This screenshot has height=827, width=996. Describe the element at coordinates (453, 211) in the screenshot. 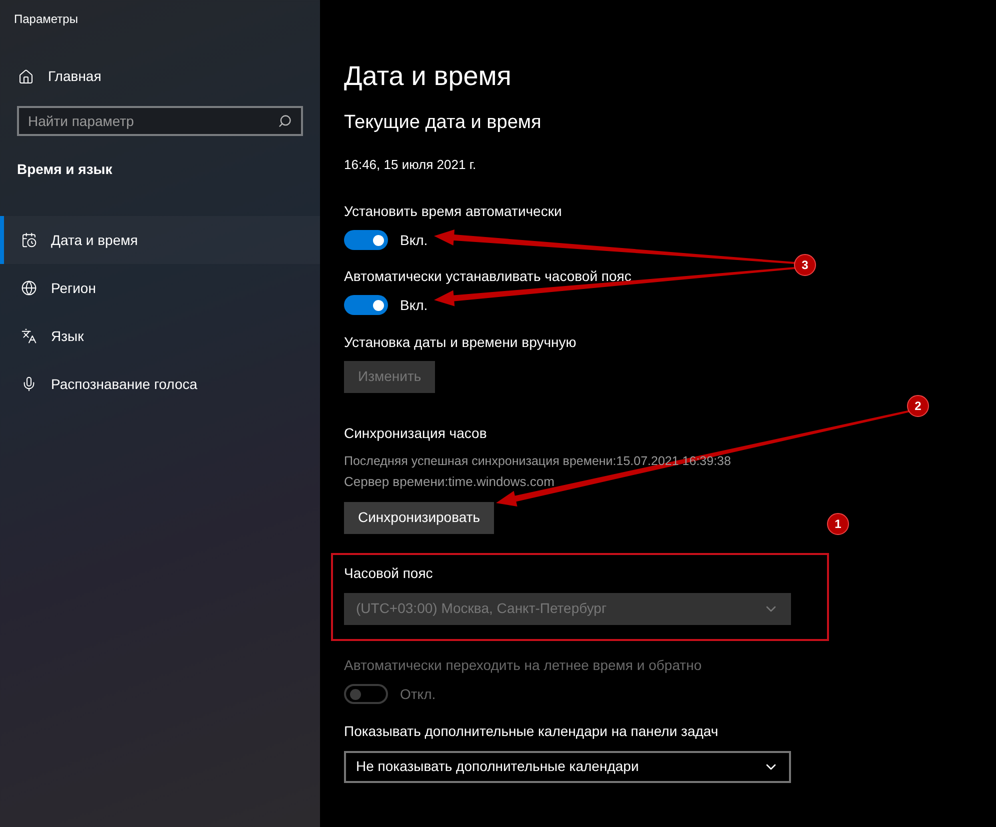

I see `setting-label: Установить время автоматически` at that location.